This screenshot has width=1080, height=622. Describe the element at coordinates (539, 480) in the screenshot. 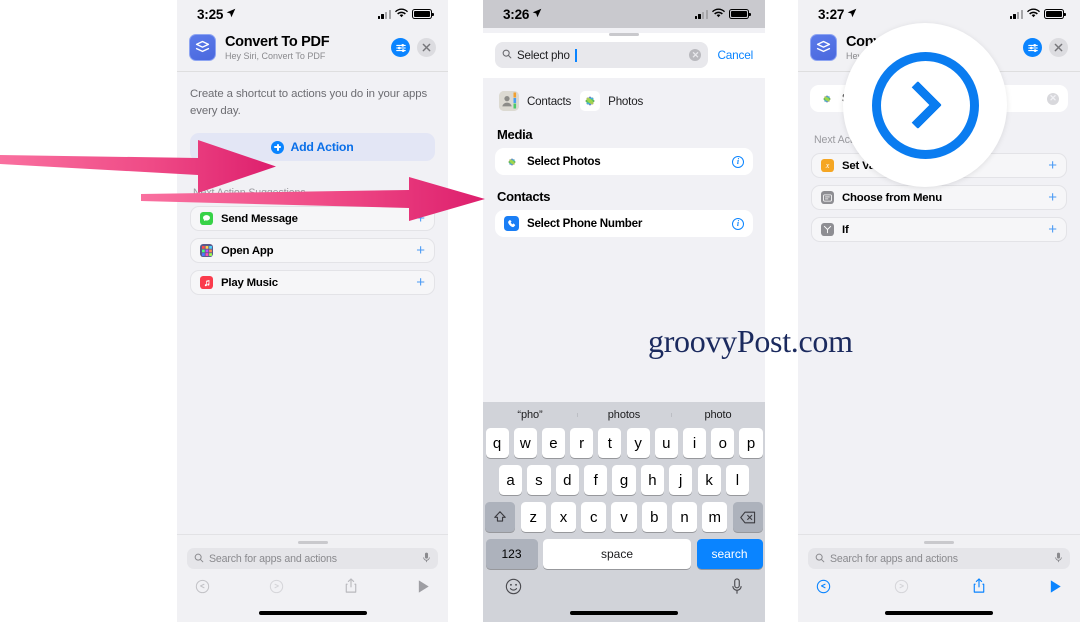

I see `key-s: s` at that location.